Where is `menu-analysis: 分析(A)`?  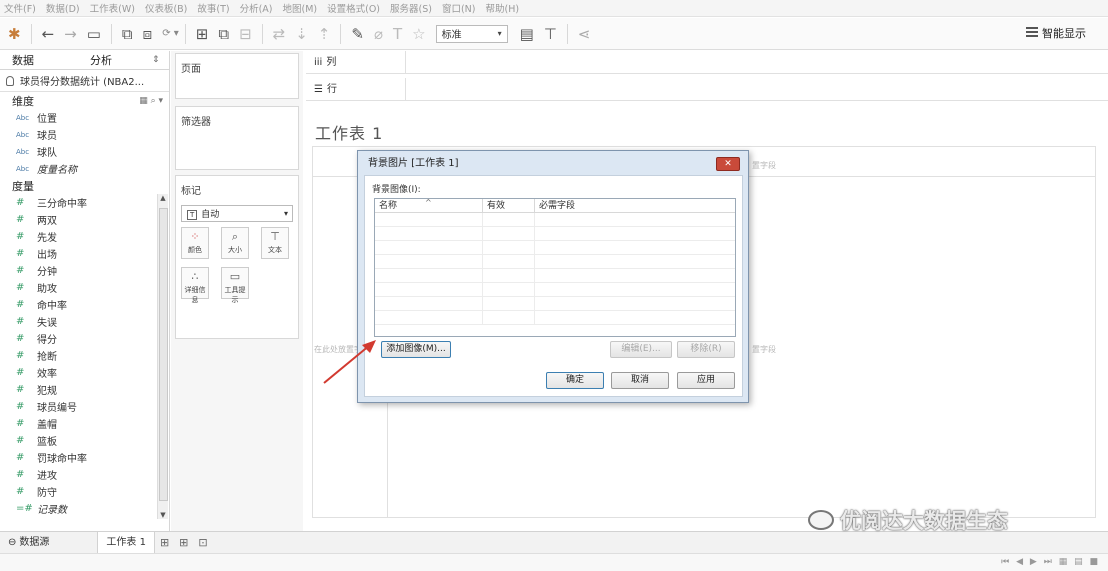
menu-analysis: 分析(A) is located at coordinates (256, 8).